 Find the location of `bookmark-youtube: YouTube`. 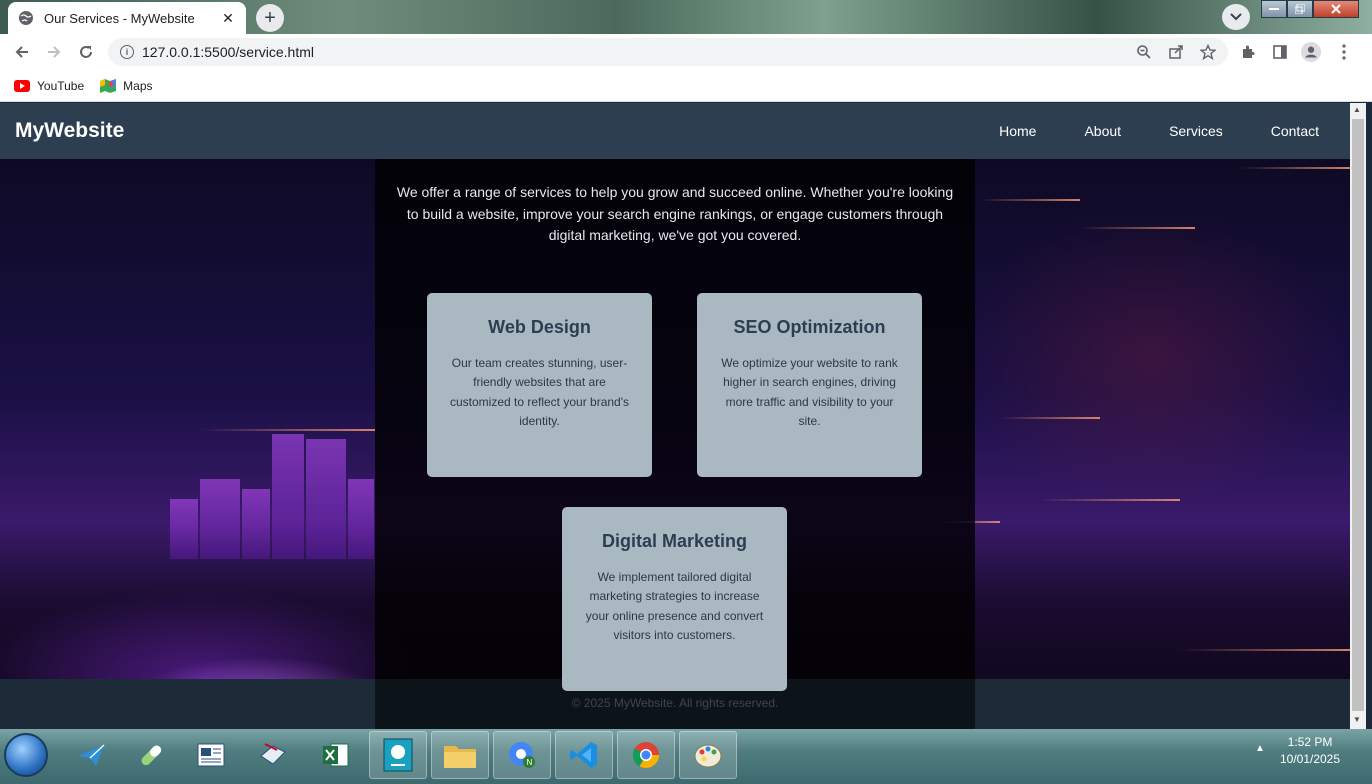

bookmark-youtube: YouTube is located at coordinates (49, 86).